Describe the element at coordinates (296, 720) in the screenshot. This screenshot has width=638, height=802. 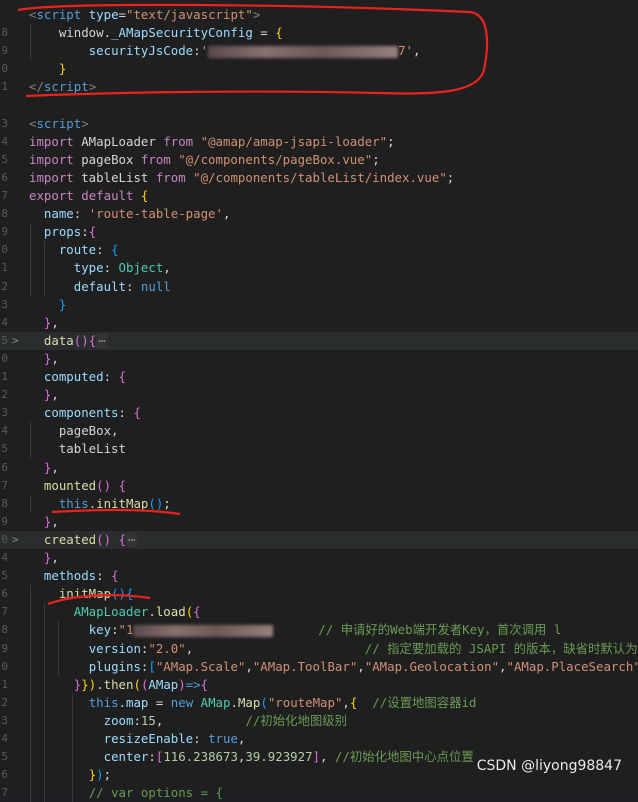
I see `token: //初始化地图级别` at that location.